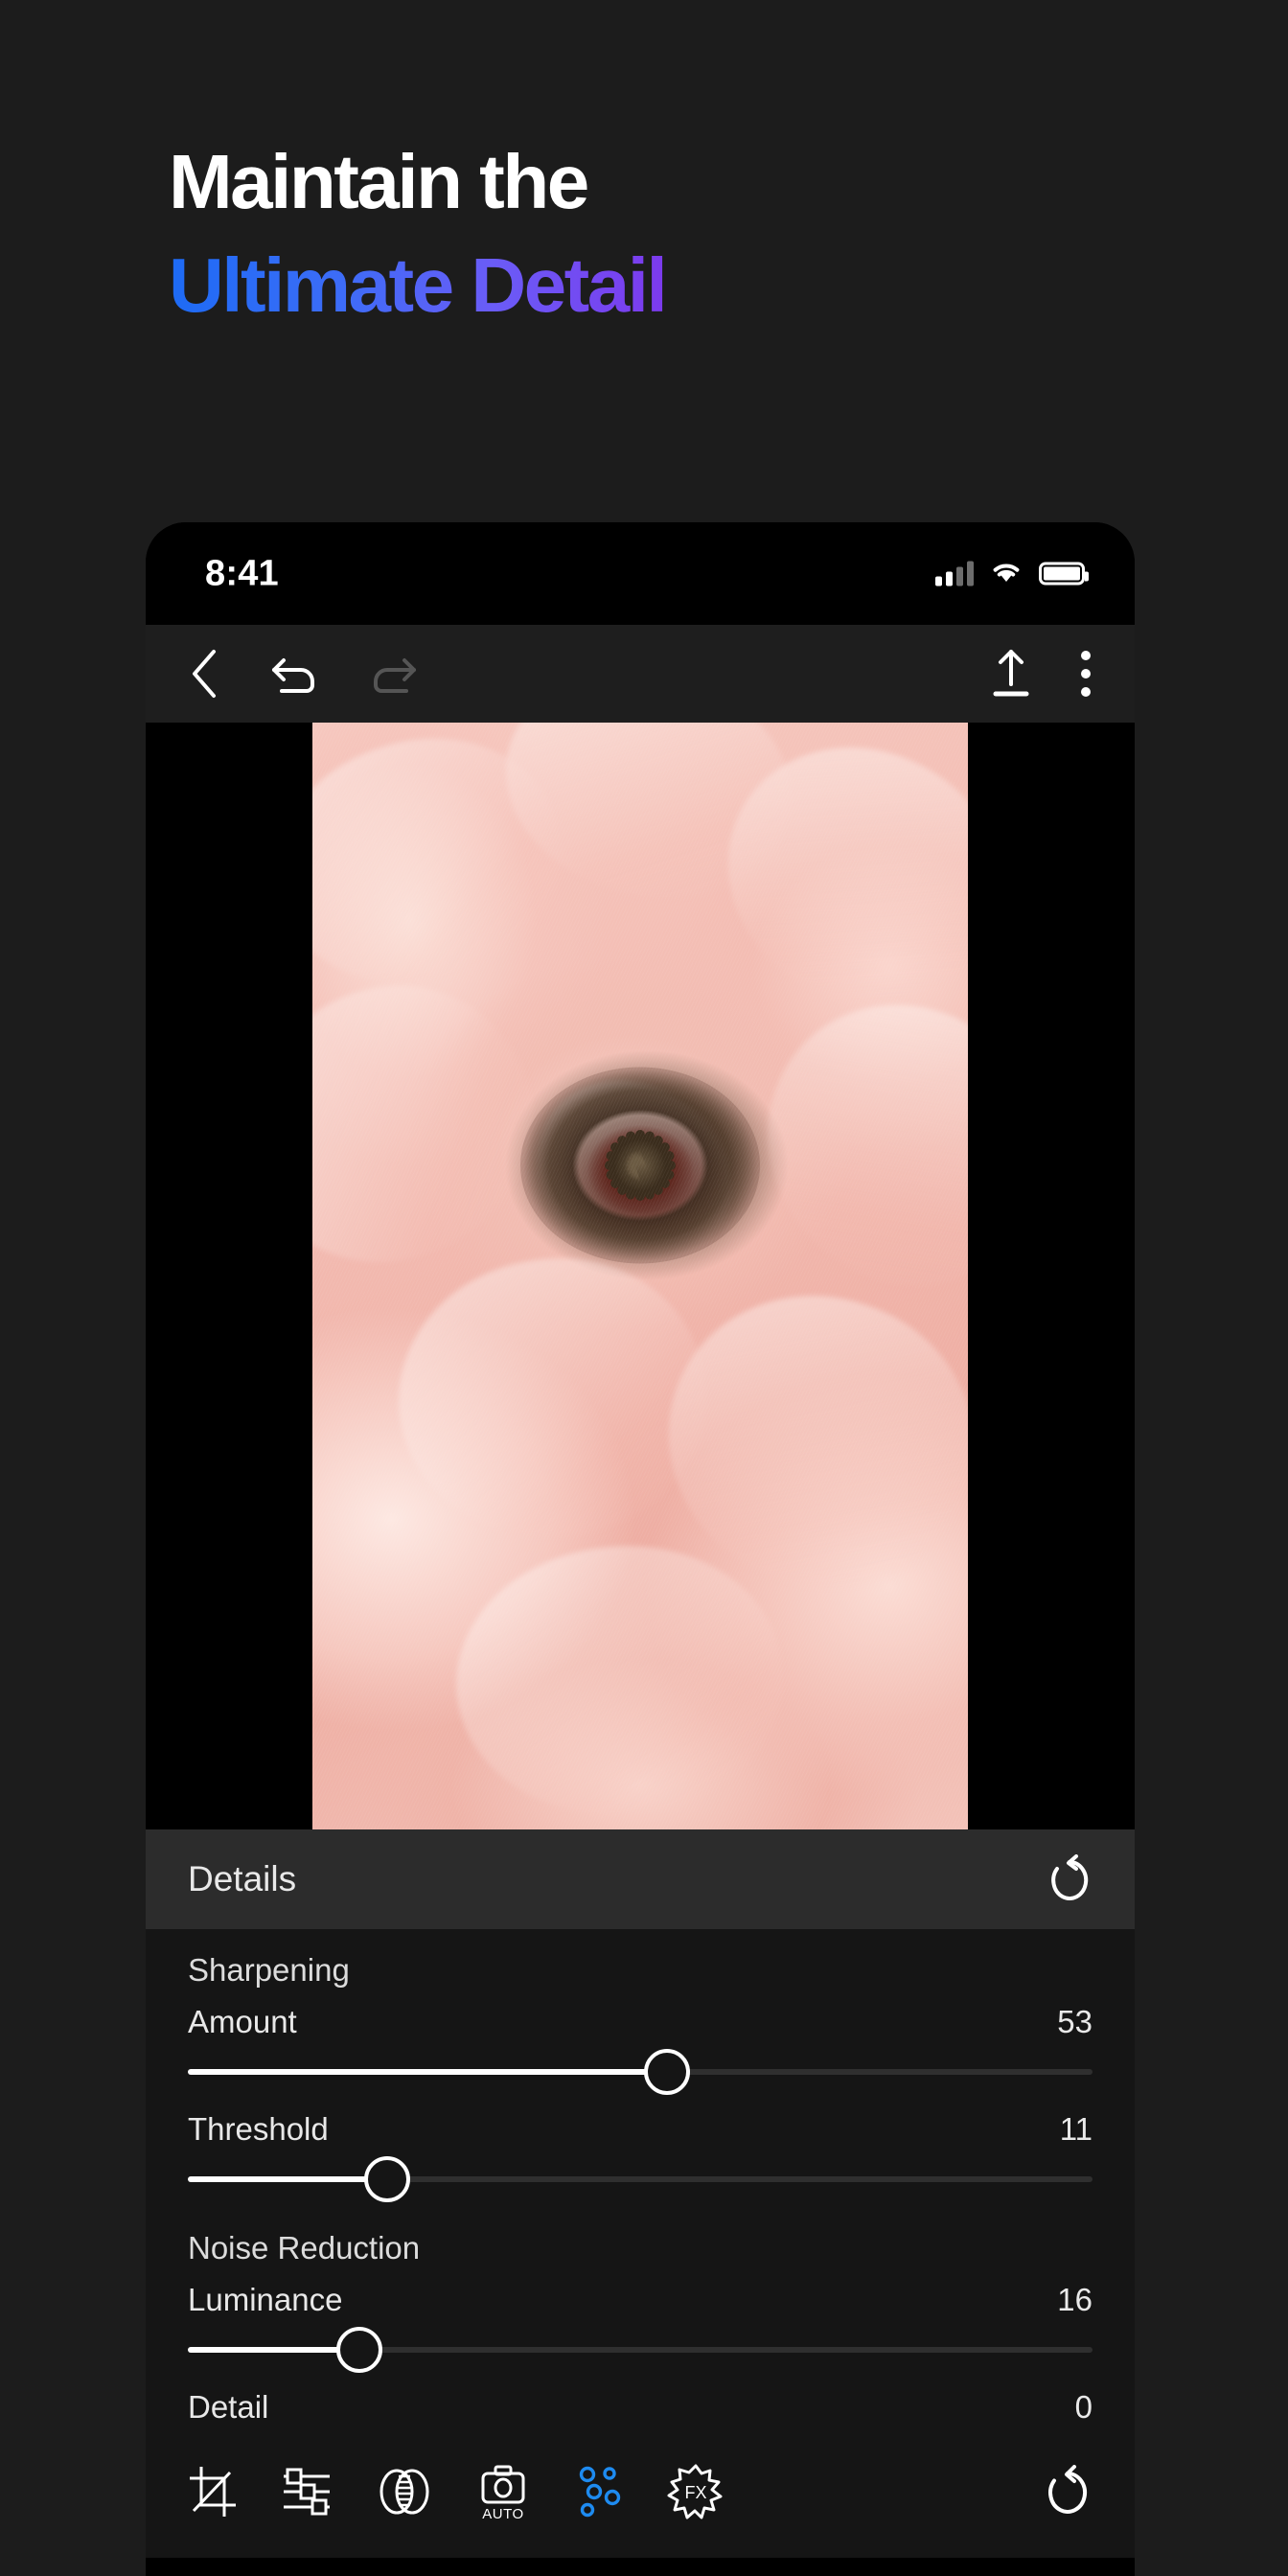 This screenshot has width=1288, height=2576. What do you see at coordinates (404, 2492) in the screenshot?
I see `blend-icon` at bounding box center [404, 2492].